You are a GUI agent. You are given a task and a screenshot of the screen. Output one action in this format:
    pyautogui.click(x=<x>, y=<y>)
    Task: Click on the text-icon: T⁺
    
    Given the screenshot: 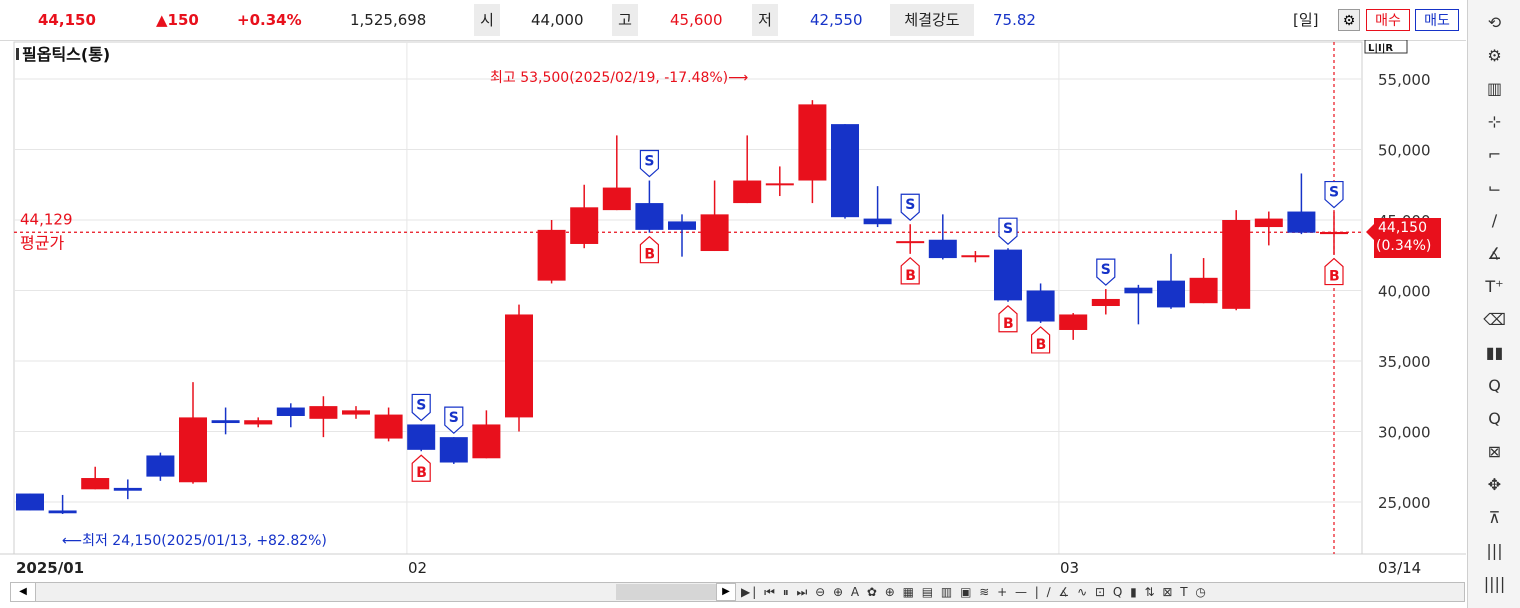 What is the action you would take?
    pyautogui.click(x=1494, y=287)
    